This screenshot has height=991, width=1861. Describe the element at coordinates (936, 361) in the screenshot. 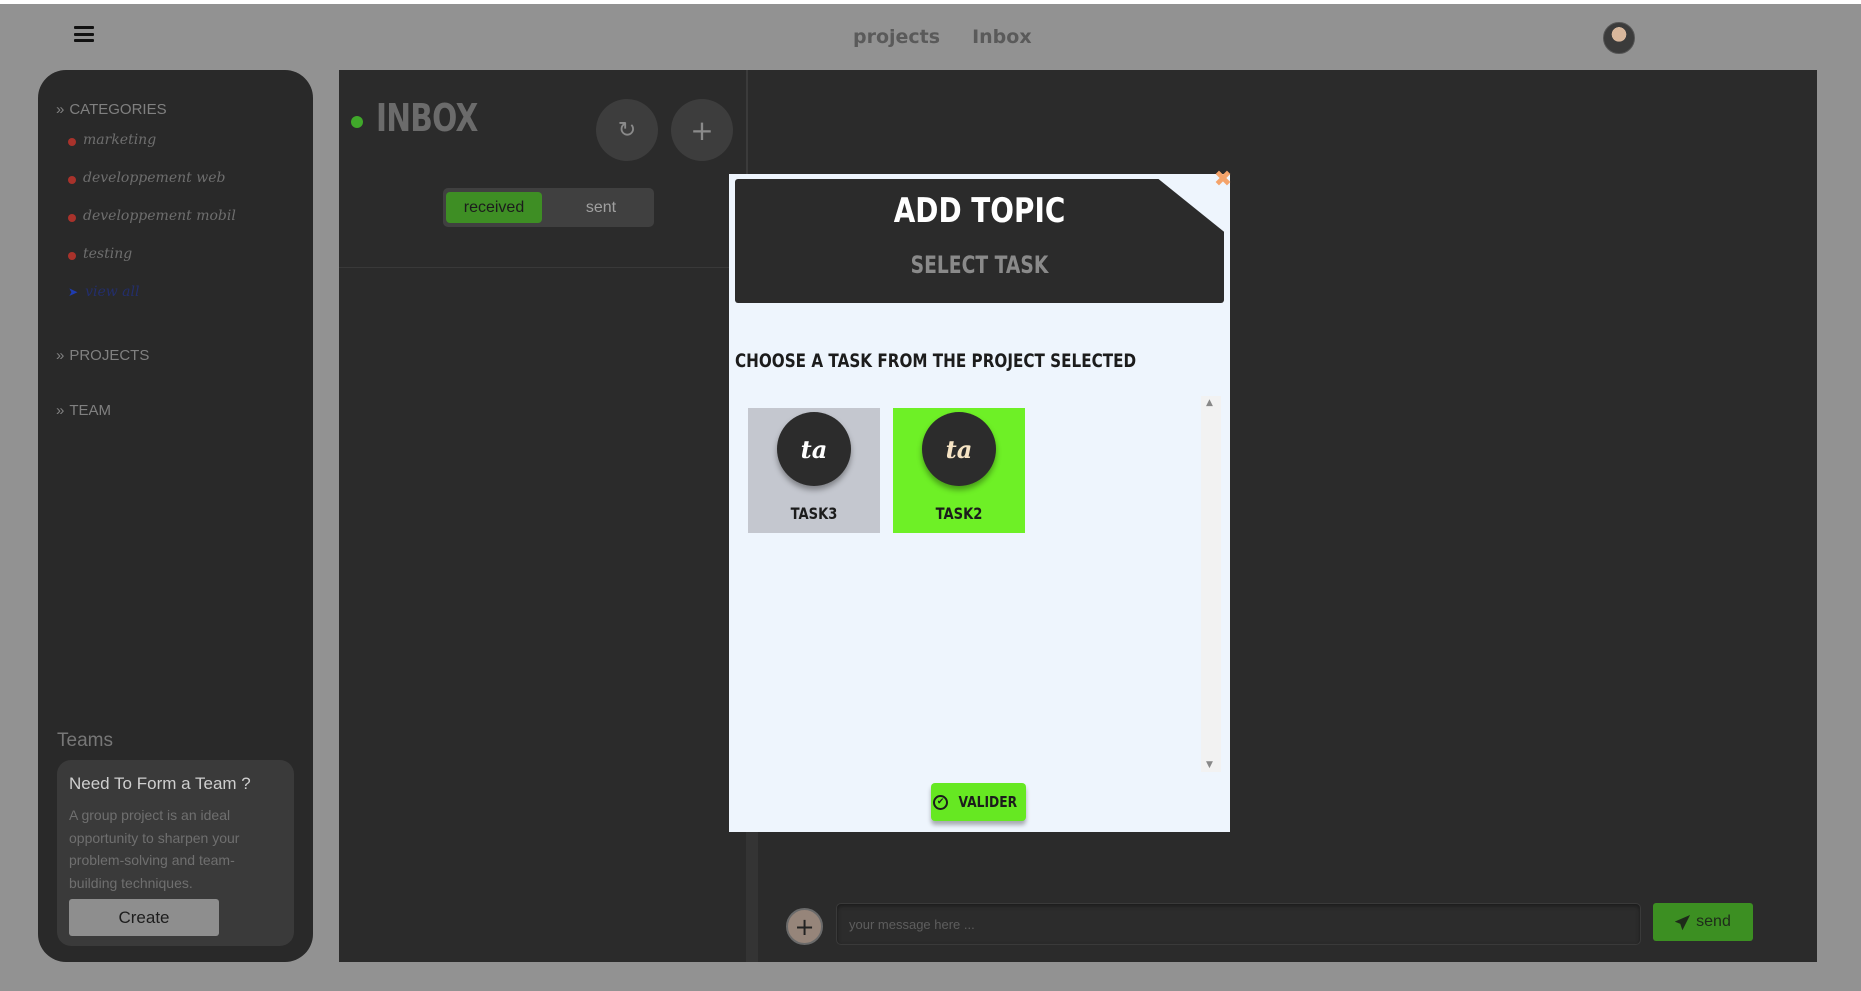

I see `task-prompt: CHOOSE A TASK FROM THE PROJECT SELECTED` at that location.